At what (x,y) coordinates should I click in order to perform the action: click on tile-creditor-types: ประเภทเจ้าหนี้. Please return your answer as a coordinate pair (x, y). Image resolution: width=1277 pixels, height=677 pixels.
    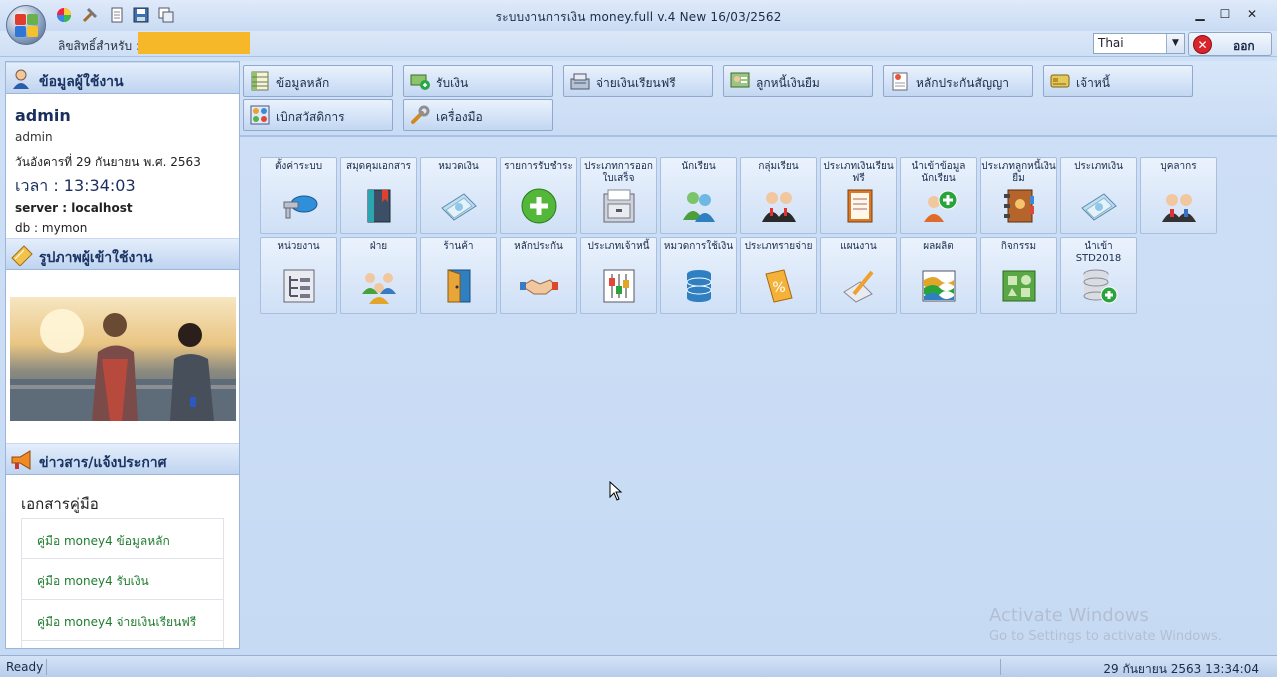
    Looking at the image, I should click on (618, 275).